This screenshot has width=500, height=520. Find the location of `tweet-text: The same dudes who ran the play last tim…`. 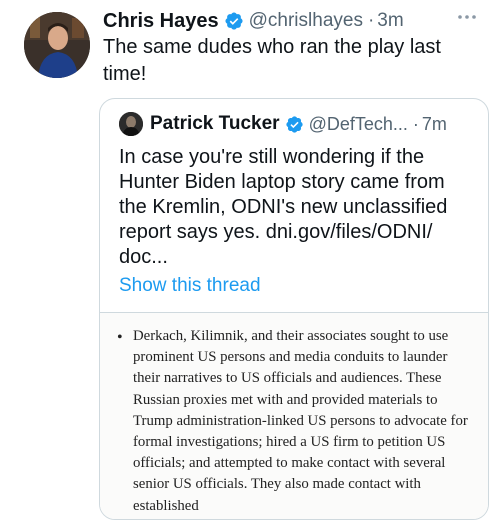

tweet-text: The same dudes who ran the play last tim… is located at coordinates (272, 60).